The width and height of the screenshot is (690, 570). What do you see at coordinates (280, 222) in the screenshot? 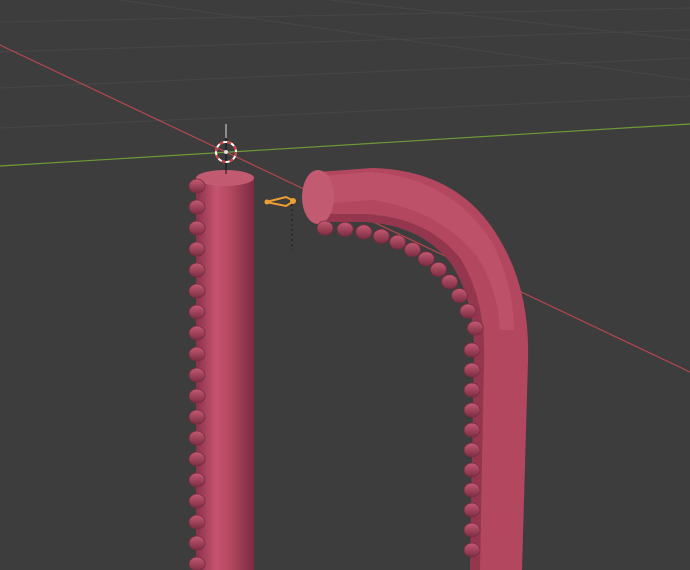
I see `armature-bone` at bounding box center [280, 222].